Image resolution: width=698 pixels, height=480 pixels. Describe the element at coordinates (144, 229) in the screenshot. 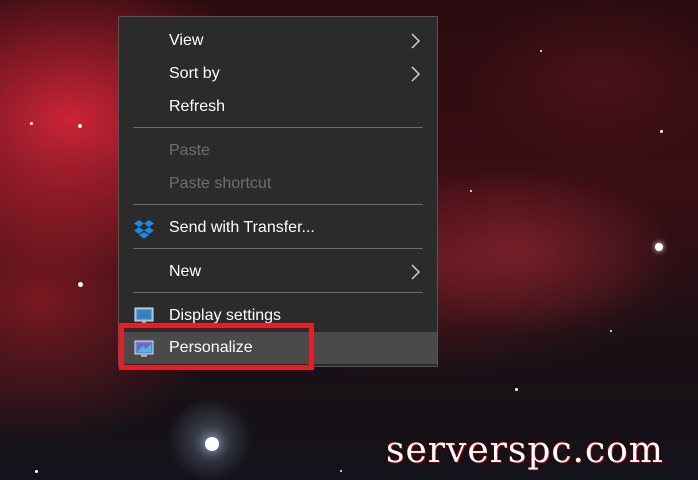

I see `dropbox-icon` at that location.